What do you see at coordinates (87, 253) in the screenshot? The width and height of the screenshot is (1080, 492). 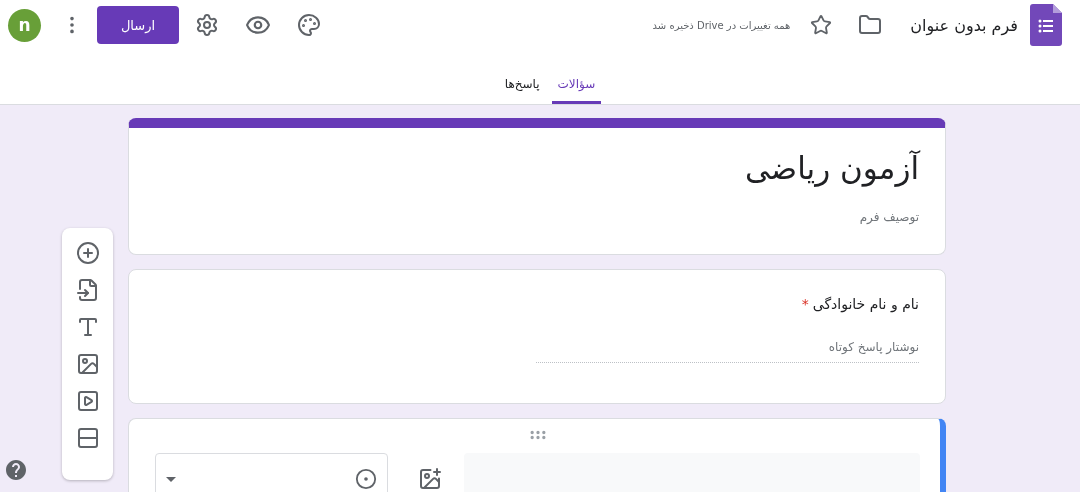 I see `add-question-icon` at bounding box center [87, 253].